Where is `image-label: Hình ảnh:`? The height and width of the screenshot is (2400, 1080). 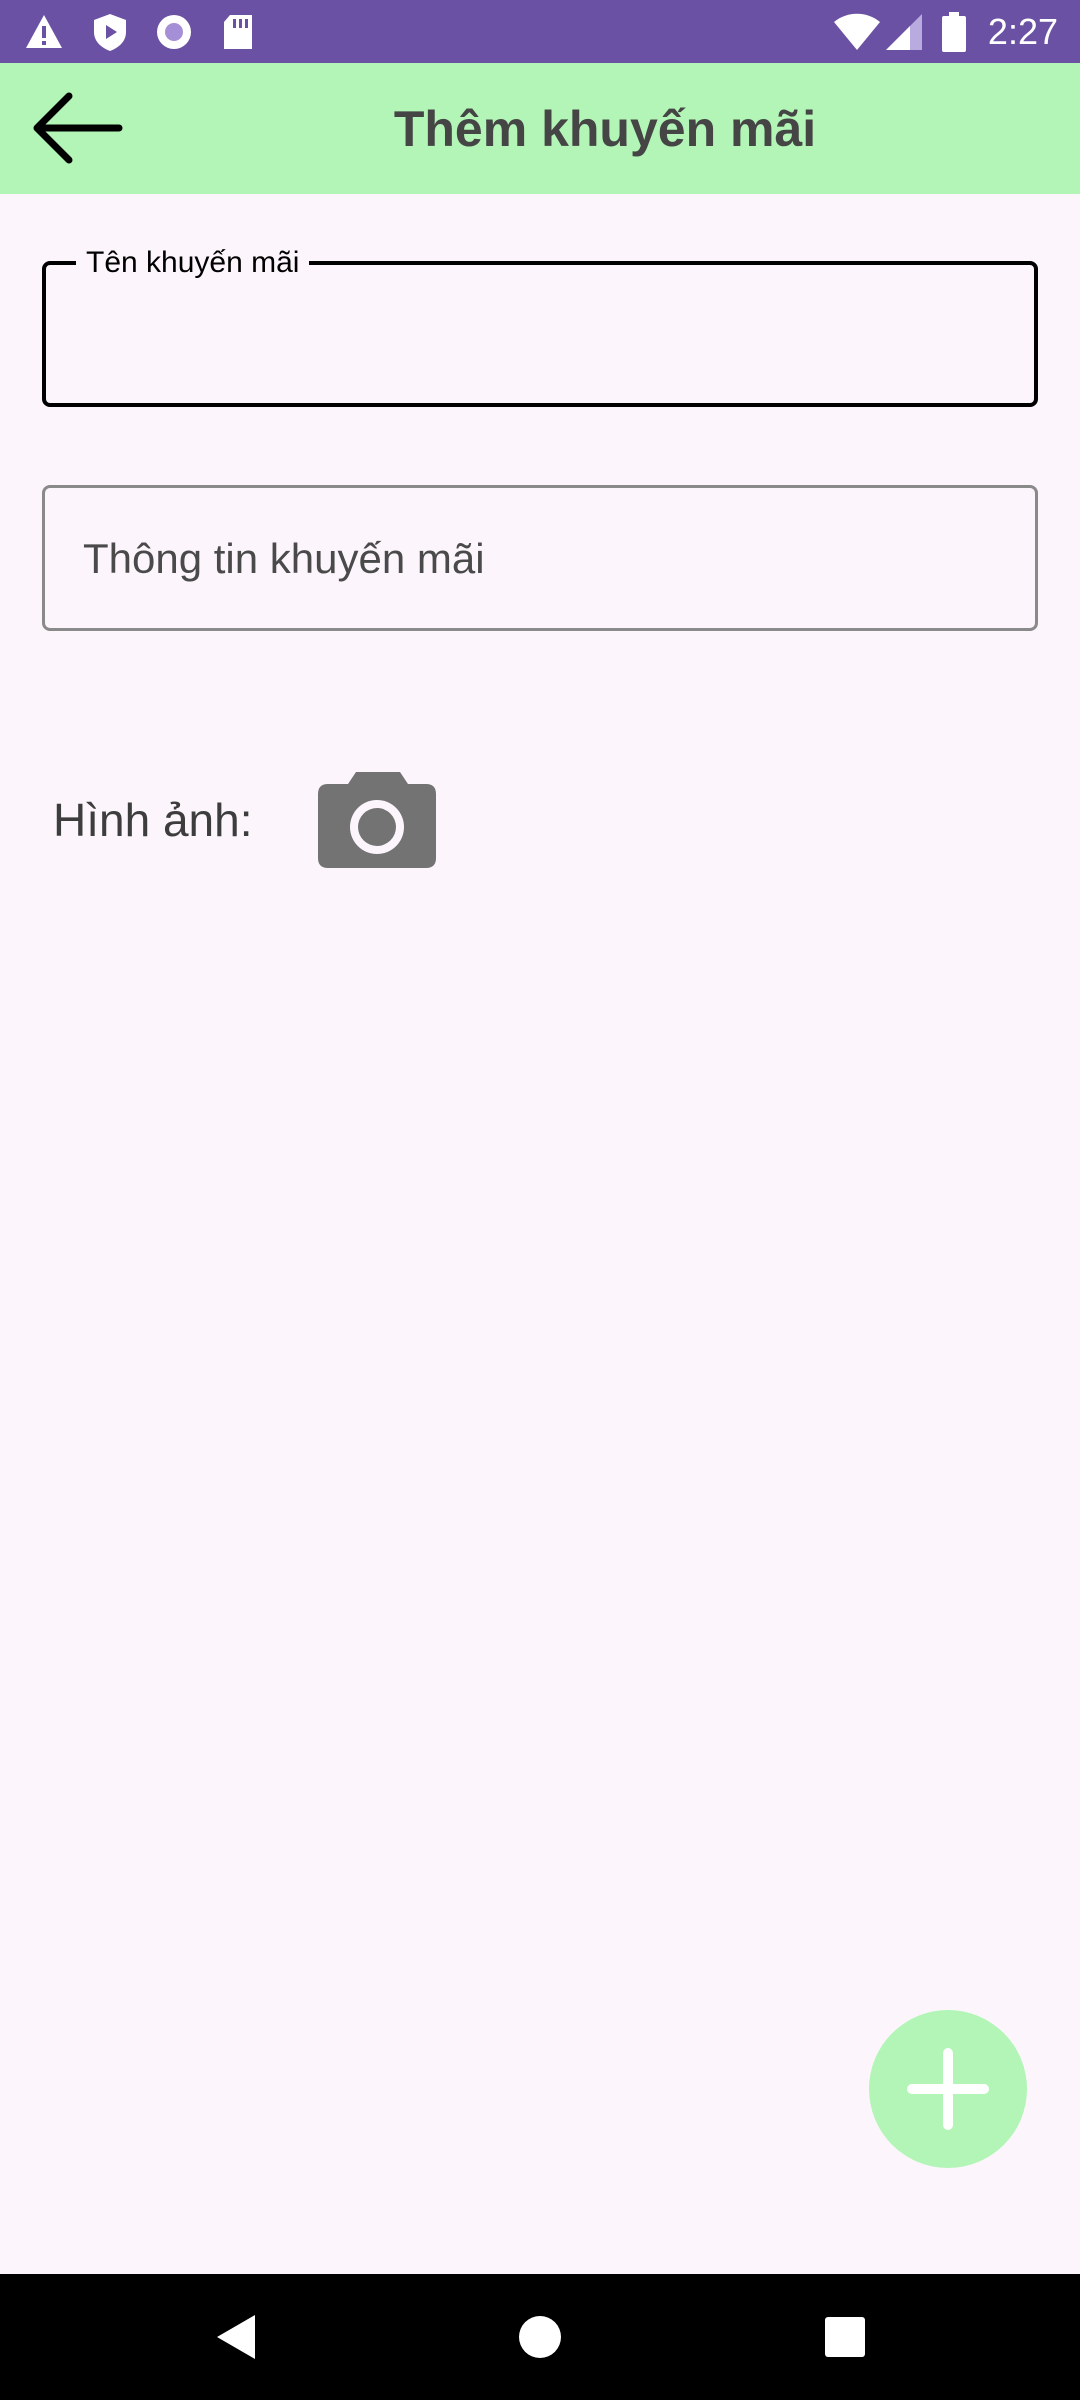
image-label: Hình ảnh: is located at coordinates (153, 820).